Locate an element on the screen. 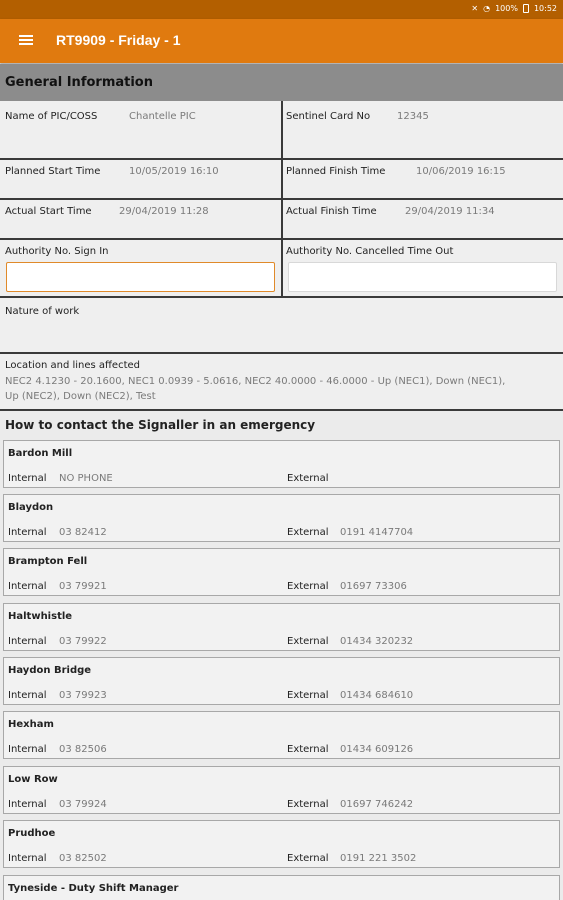  external-phone: 01434 320232 is located at coordinates (376, 641).